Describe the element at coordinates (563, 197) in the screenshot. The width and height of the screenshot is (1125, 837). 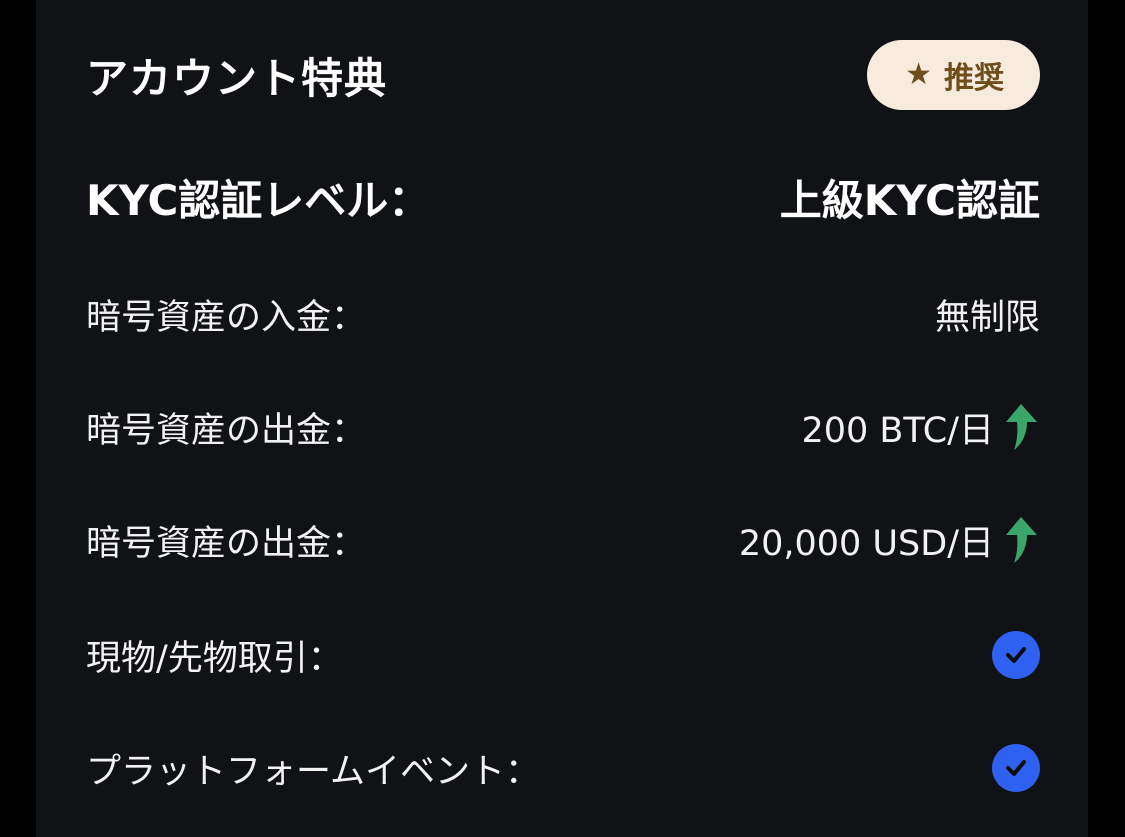
I see `kyc-level-row: KYC認証レベル： 上級KYC認証` at that location.